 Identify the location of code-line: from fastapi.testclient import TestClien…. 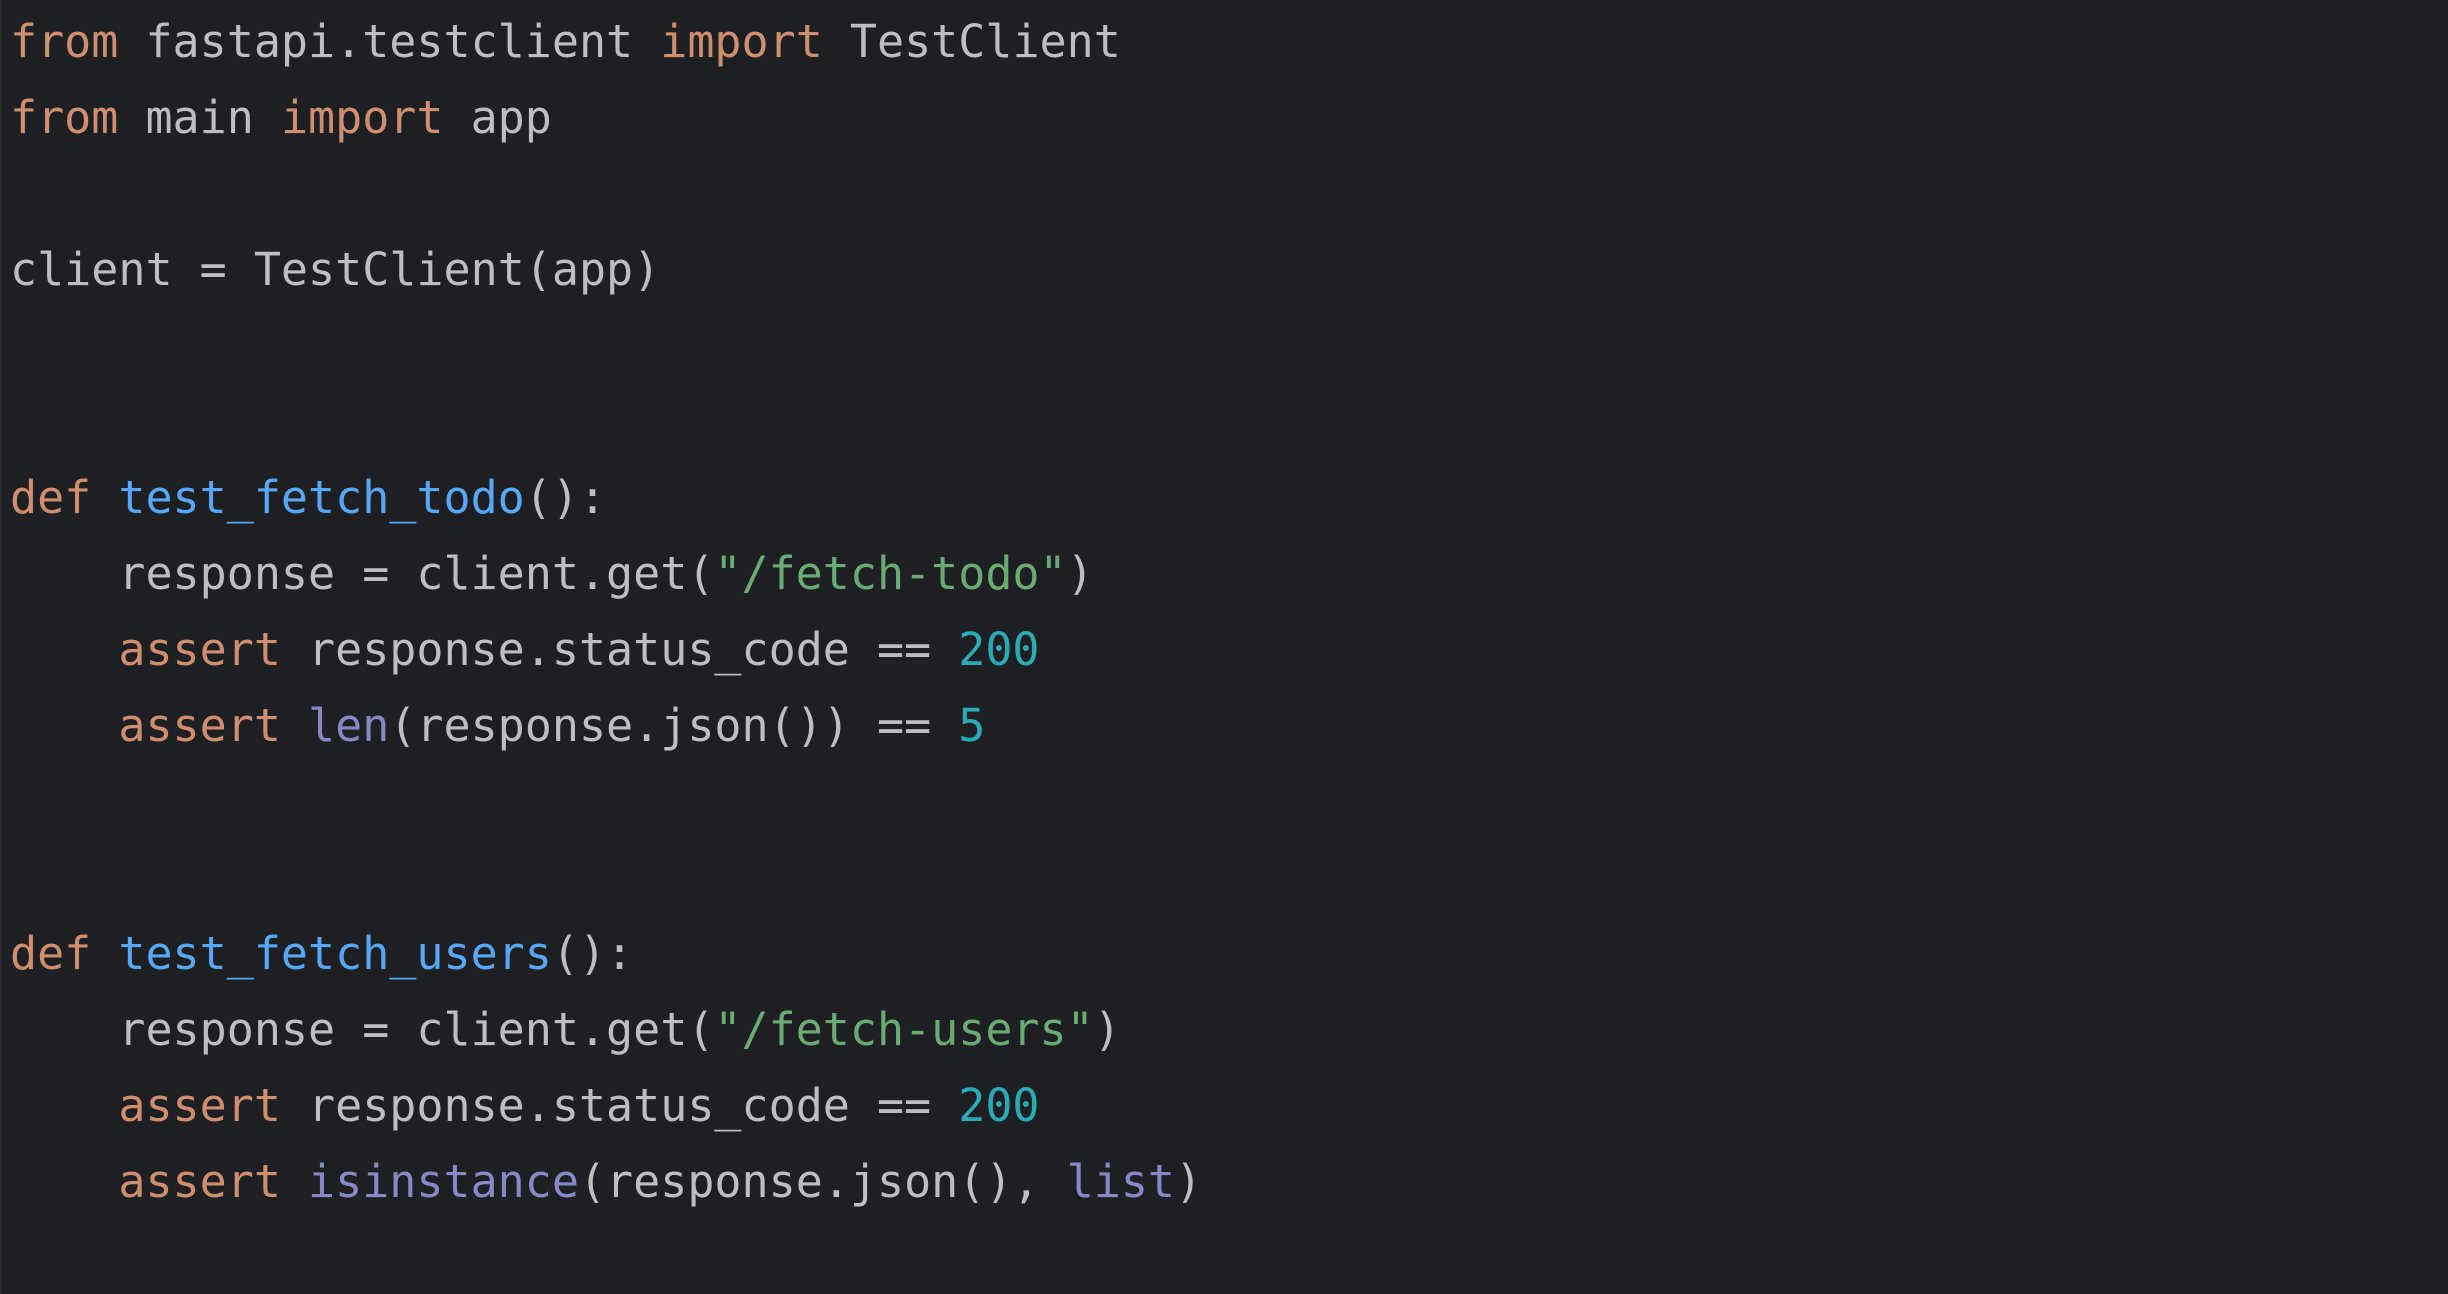
(606, 42).